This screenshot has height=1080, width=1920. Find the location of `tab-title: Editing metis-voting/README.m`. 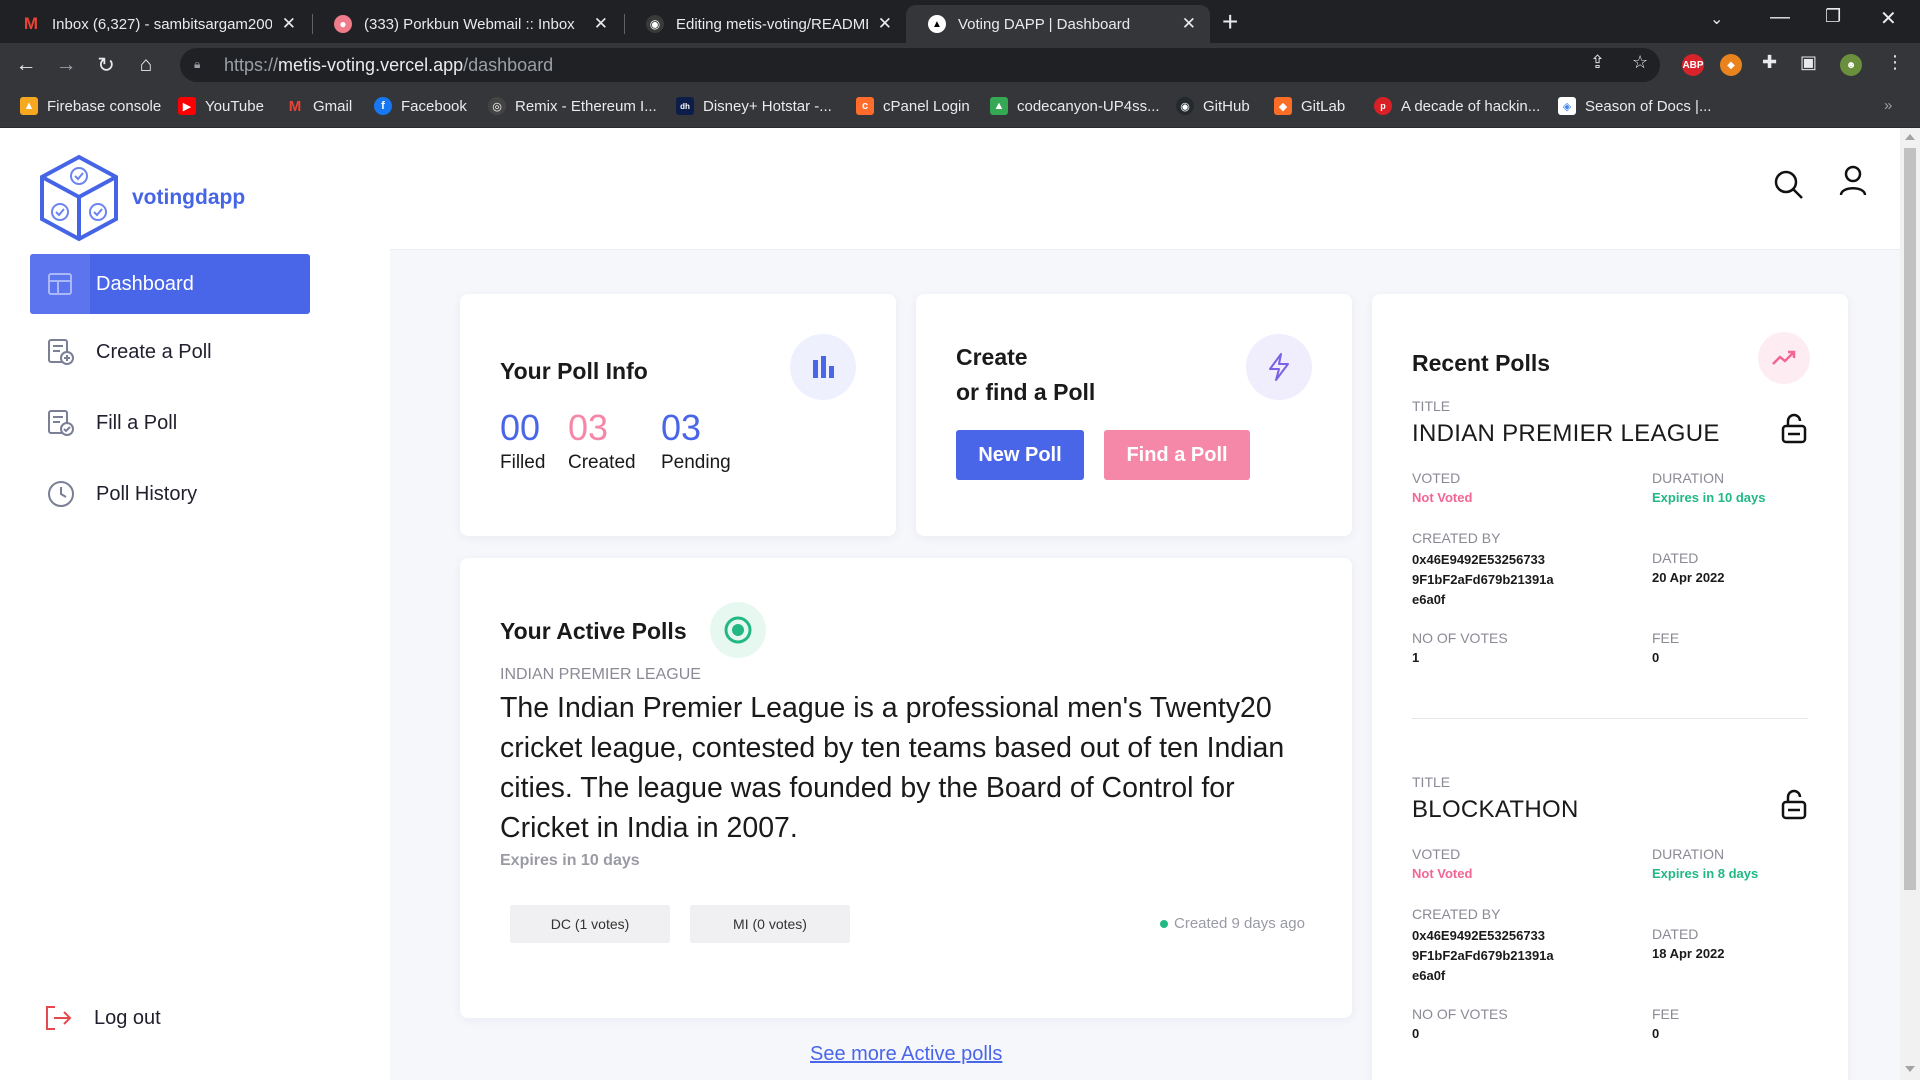

tab-title: Editing metis-voting/README.m is located at coordinates (772, 24).